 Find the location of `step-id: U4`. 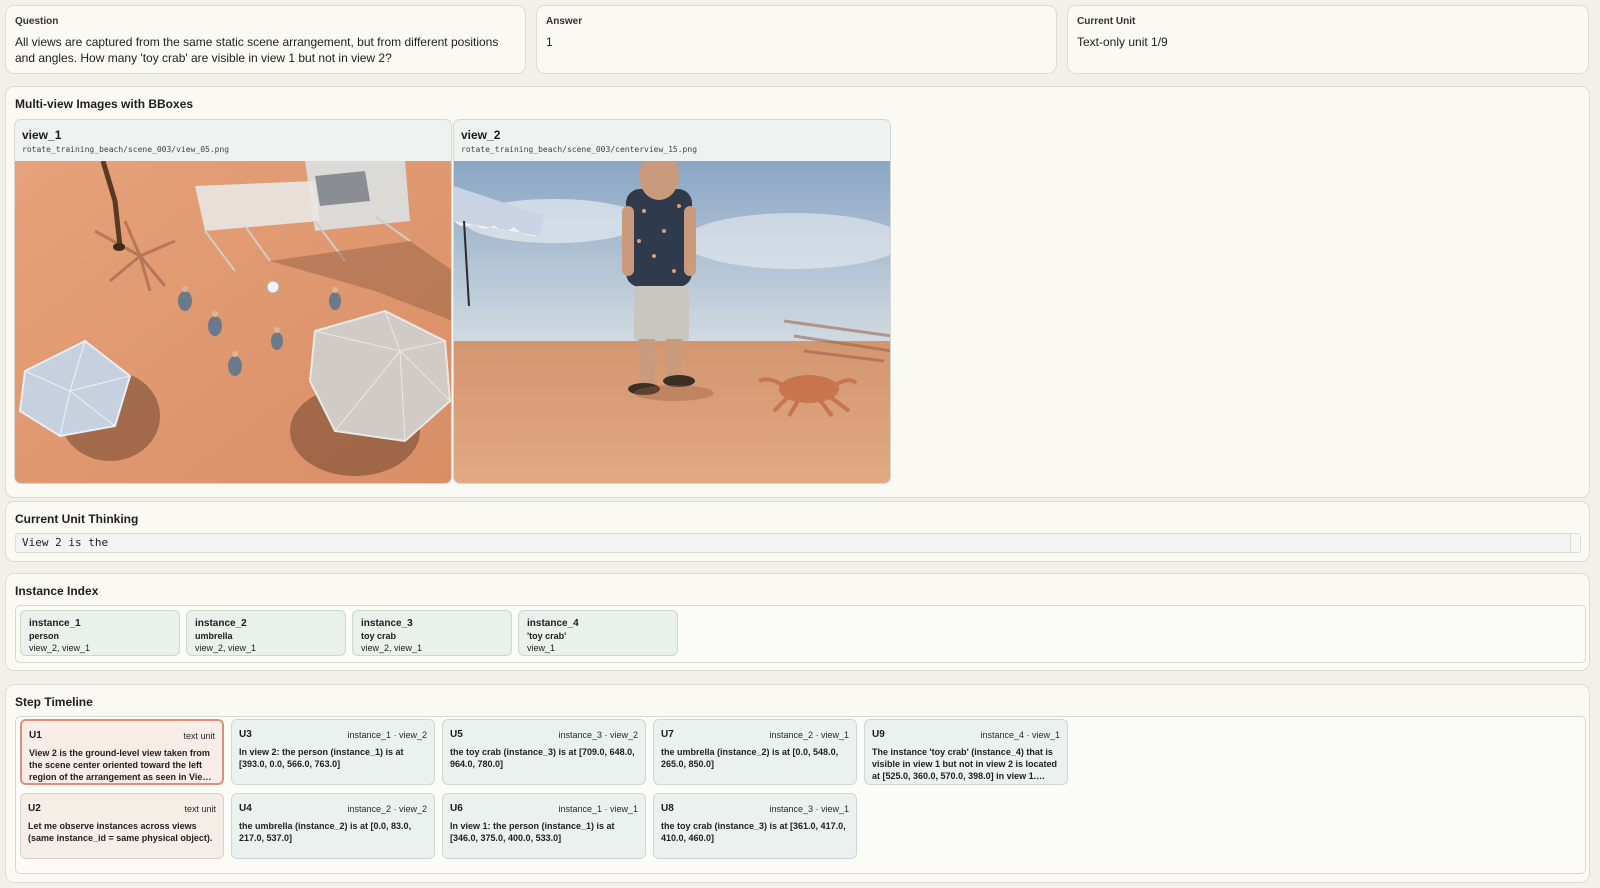

step-id: U4 is located at coordinates (245, 808).